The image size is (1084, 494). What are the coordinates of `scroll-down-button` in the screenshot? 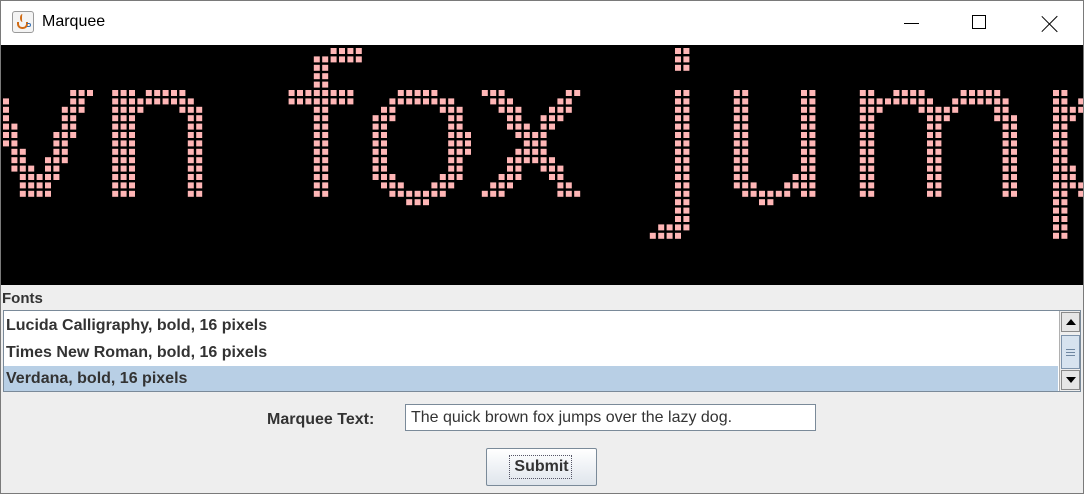 It's located at (1070, 380).